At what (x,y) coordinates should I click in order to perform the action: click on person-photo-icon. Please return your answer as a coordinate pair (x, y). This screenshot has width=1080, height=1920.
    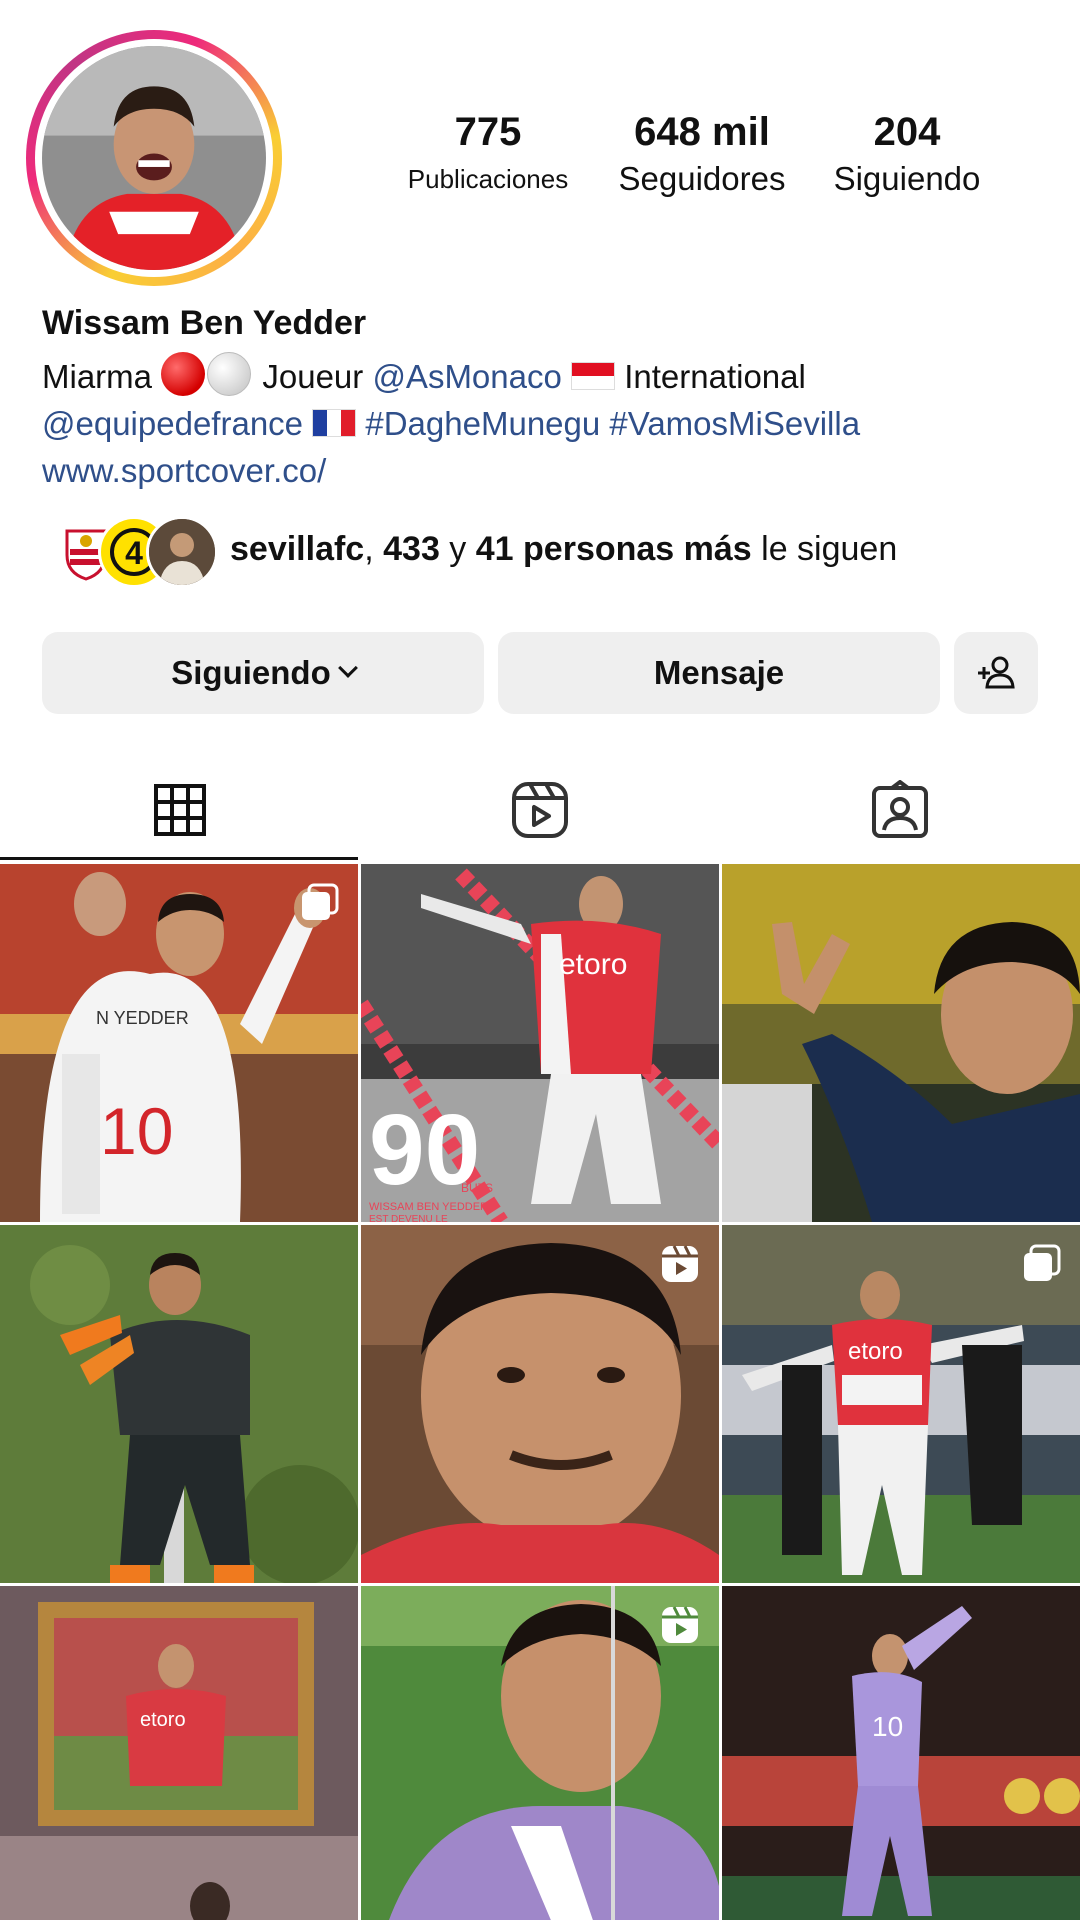
    Looking at the image, I should click on (182, 552).